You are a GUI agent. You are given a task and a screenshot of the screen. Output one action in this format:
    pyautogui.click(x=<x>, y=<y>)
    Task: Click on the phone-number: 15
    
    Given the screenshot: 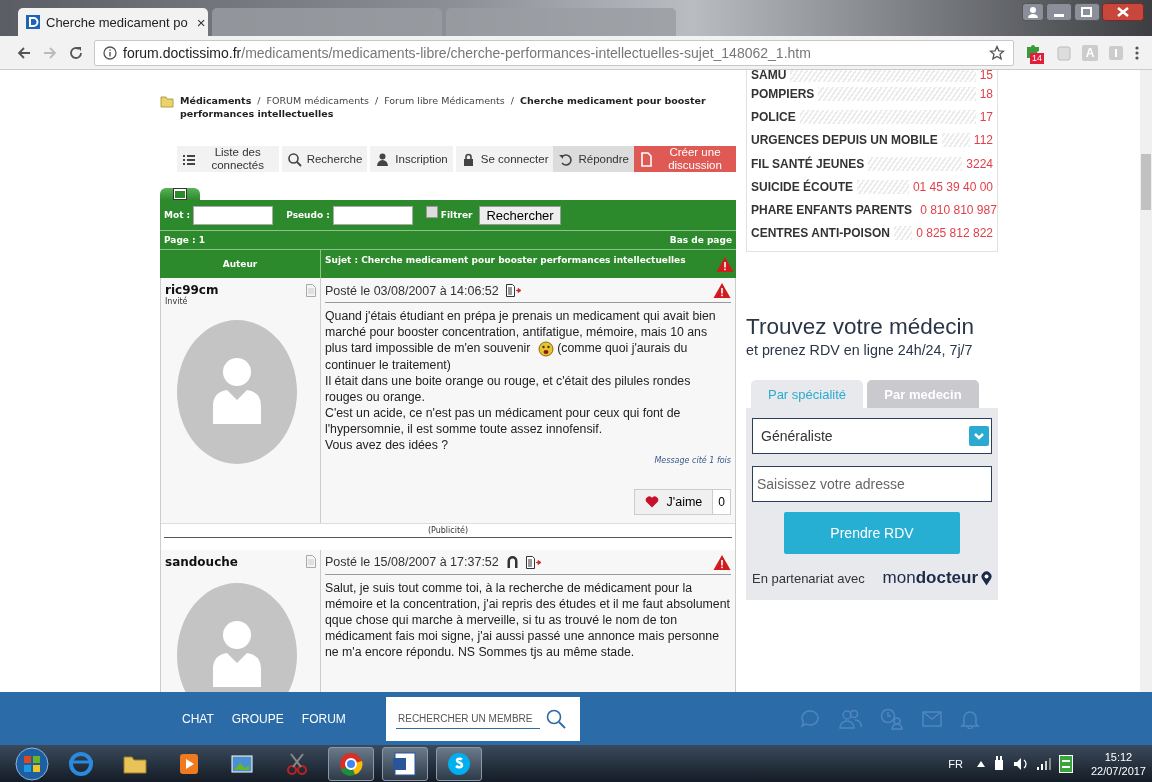 What is the action you would take?
    pyautogui.click(x=986, y=76)
    